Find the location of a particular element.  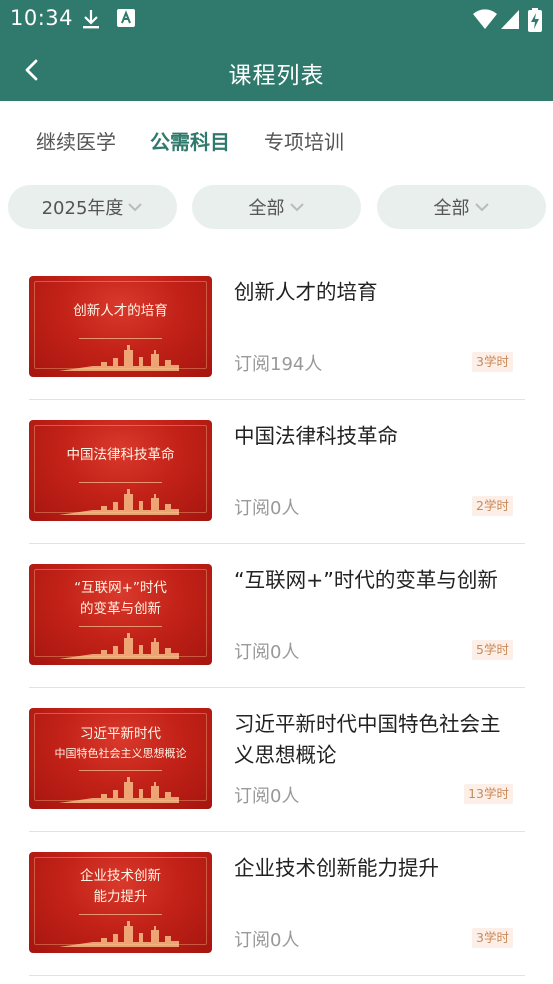

status-filter-label: 全部 is located at coordinates (451, 208).